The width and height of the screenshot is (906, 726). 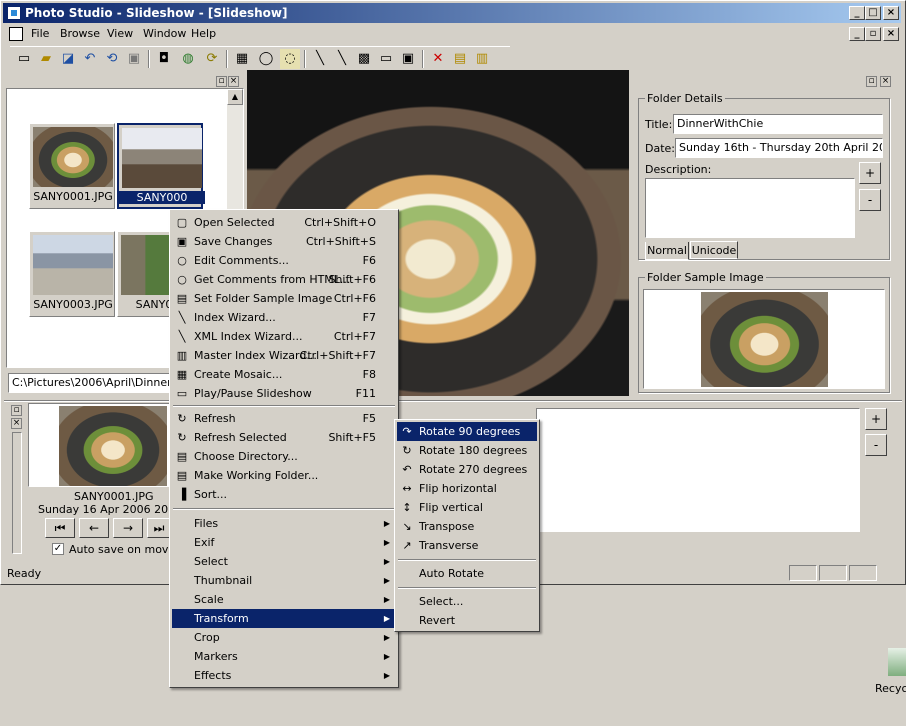 I want to click on thumbnails-icon: ▦, so click(x=242, y=59).